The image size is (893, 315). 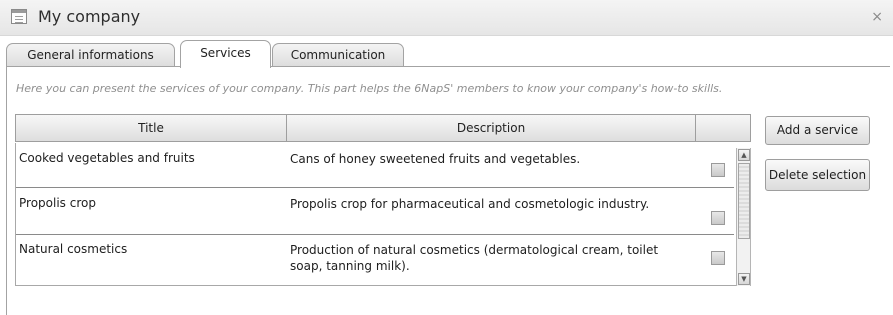 What do you see at coordinates (817, 130) in the screenshot?
I see `add-service-button: Add a service` at bounding box center [817, 130].